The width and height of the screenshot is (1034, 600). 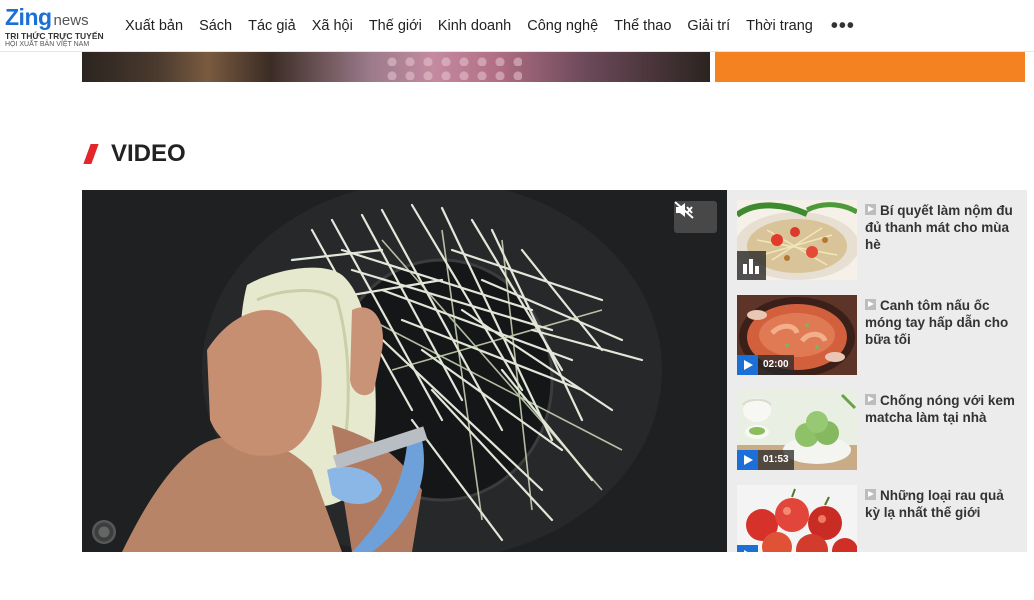 I want to click on mute-button, so click(x=695, y=217).